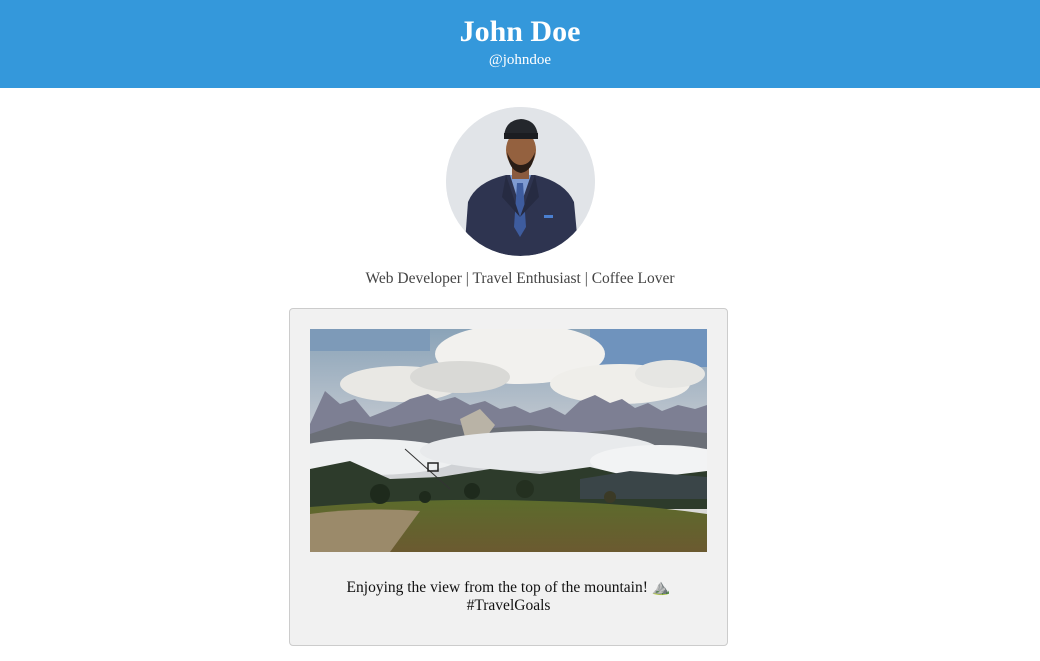  Describe the element at coordinates (520, 31) in the screenshot. I see `profile-name: John Doe` at that location.